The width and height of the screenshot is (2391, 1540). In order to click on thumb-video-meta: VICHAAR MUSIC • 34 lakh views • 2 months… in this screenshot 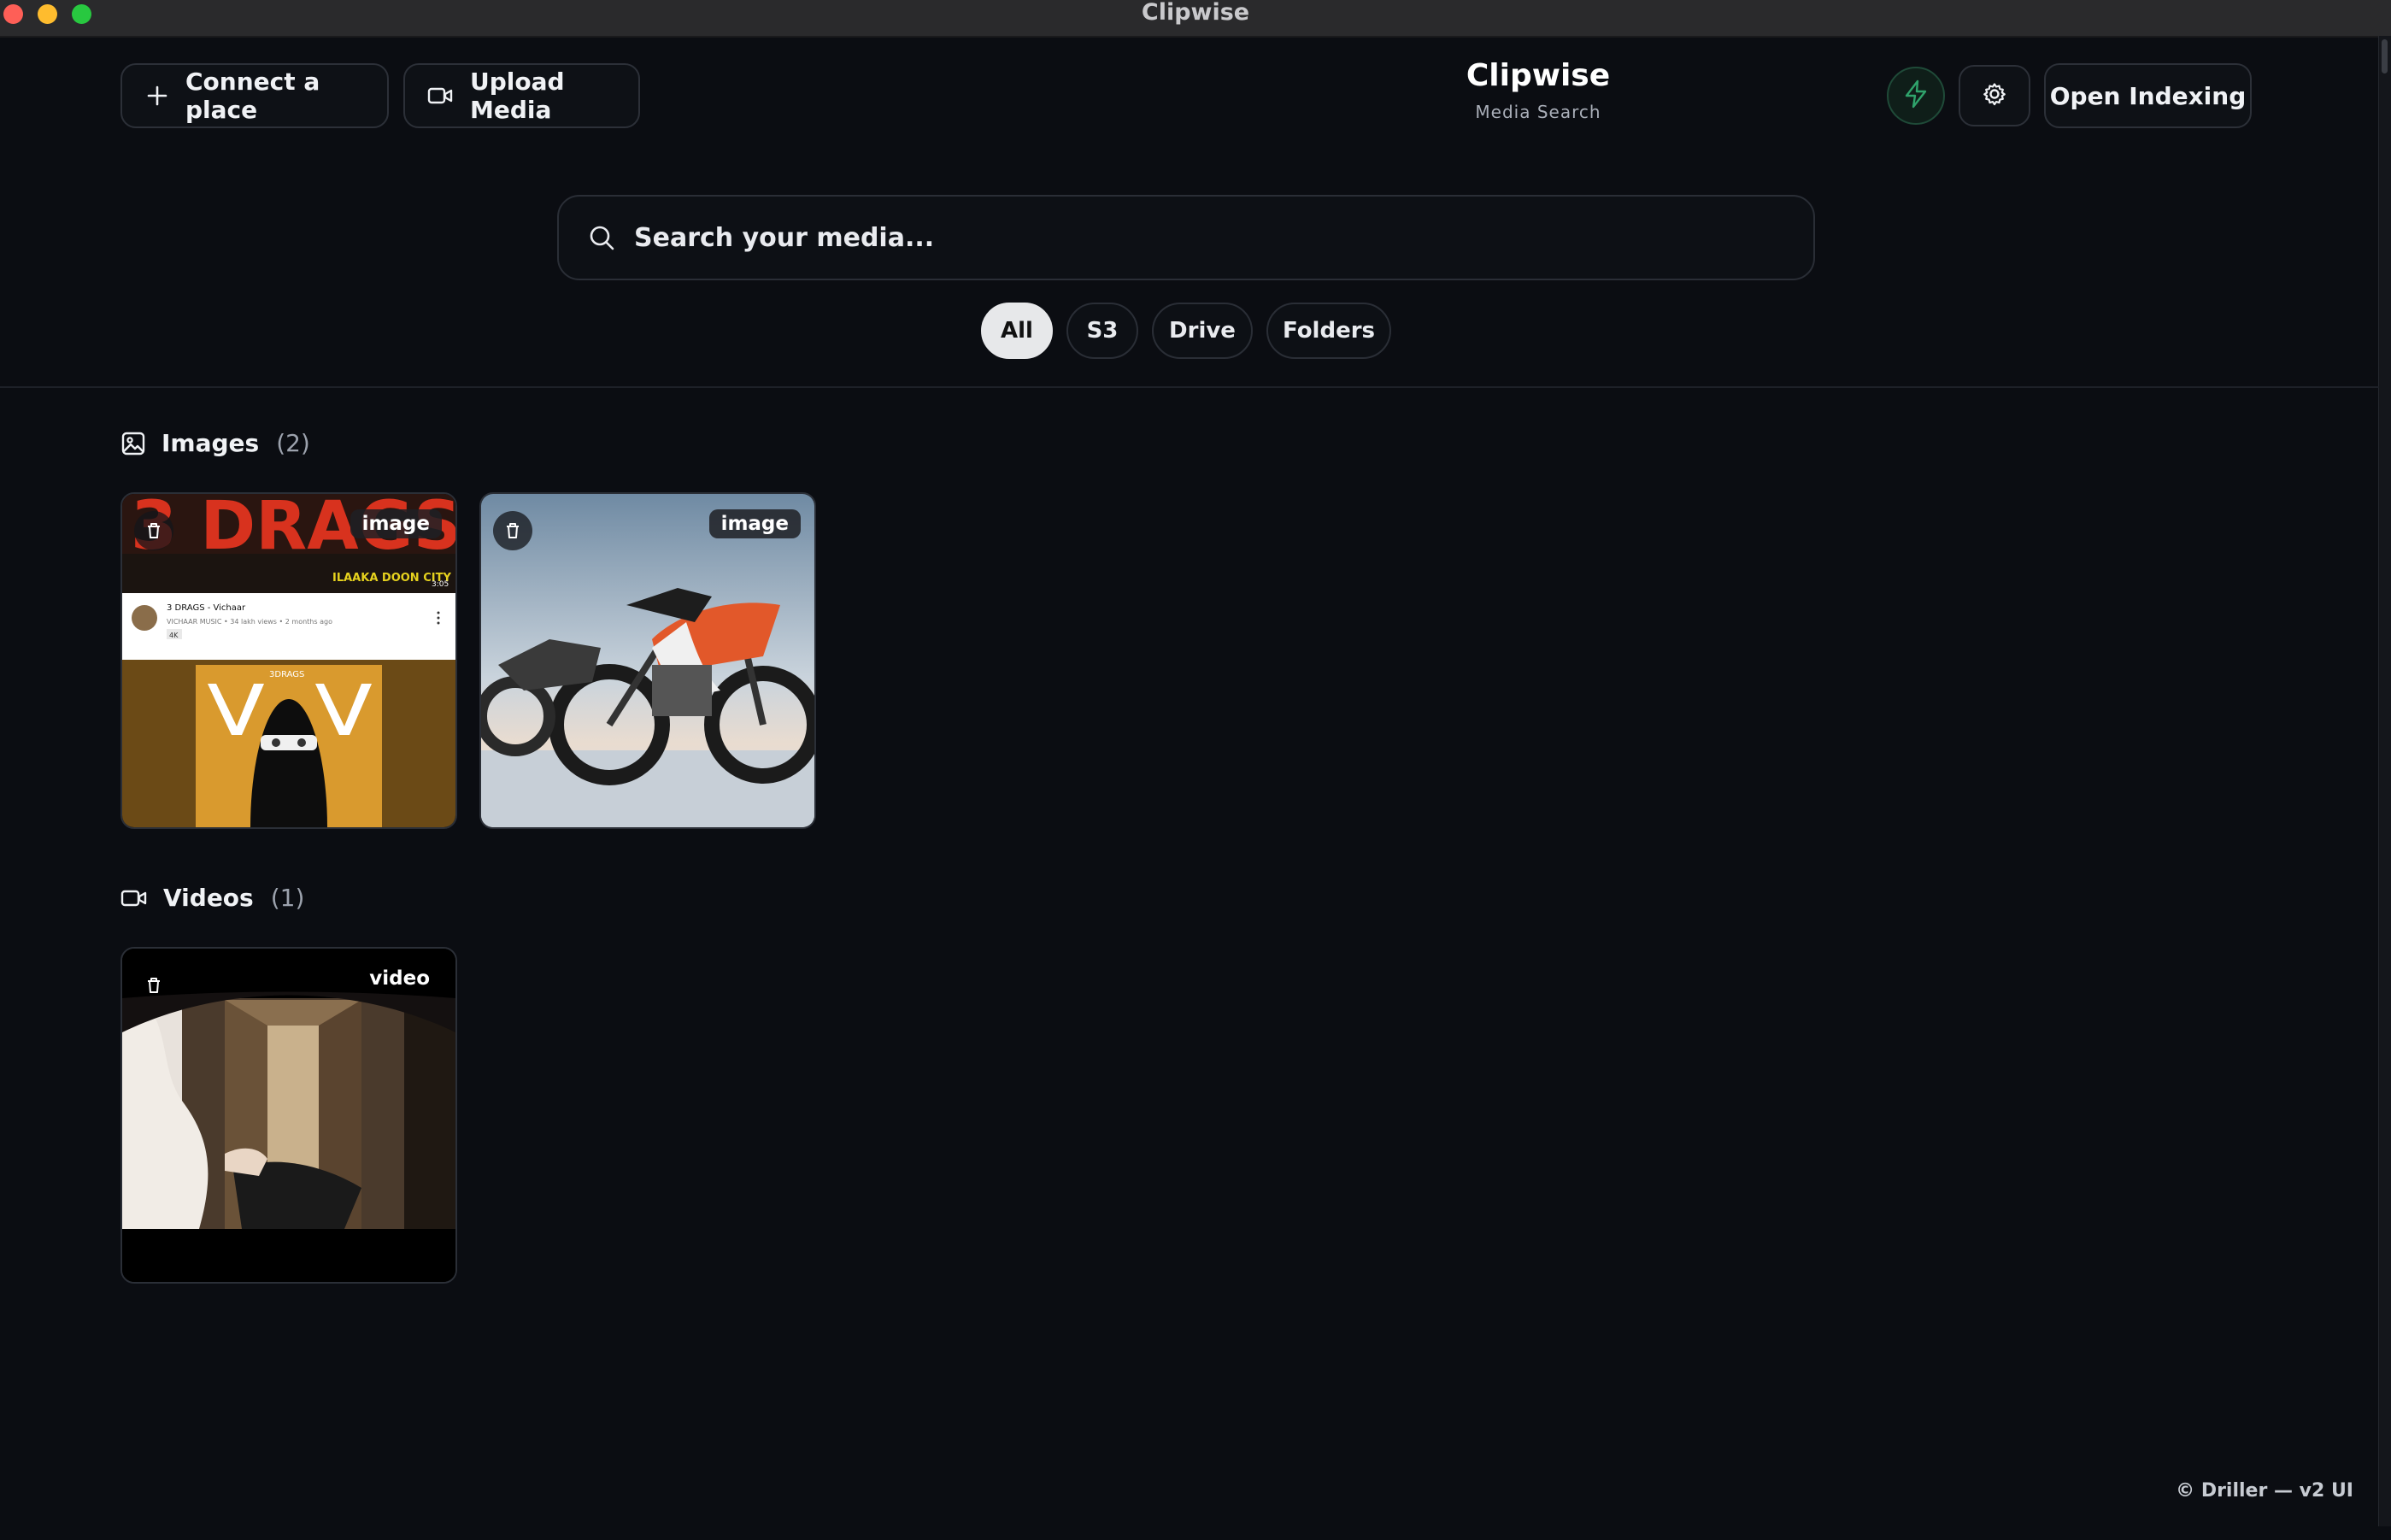, I will do `click(250, 622)`.